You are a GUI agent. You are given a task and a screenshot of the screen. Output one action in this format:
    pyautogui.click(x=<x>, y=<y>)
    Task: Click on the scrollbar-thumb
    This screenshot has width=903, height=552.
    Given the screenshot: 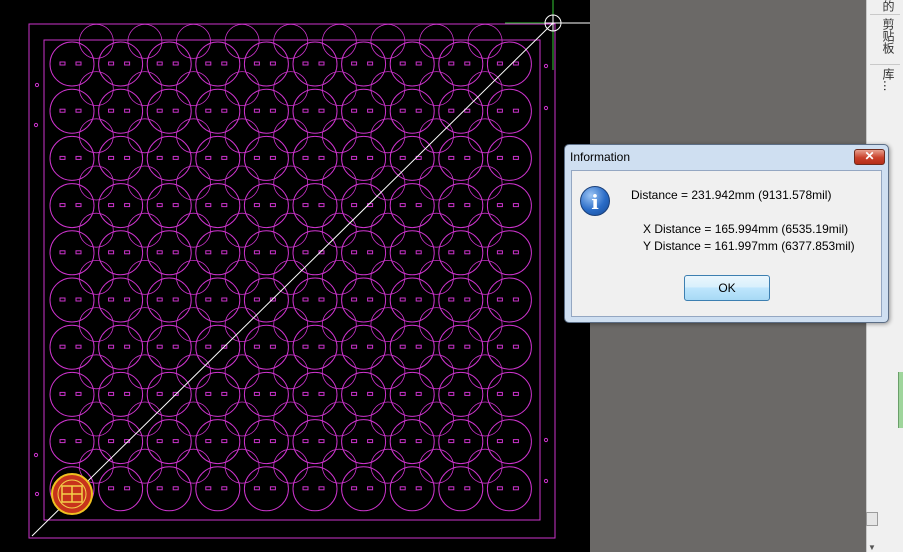 What is the action you would take?
    pyautogui.click(x=872, y=519)
    